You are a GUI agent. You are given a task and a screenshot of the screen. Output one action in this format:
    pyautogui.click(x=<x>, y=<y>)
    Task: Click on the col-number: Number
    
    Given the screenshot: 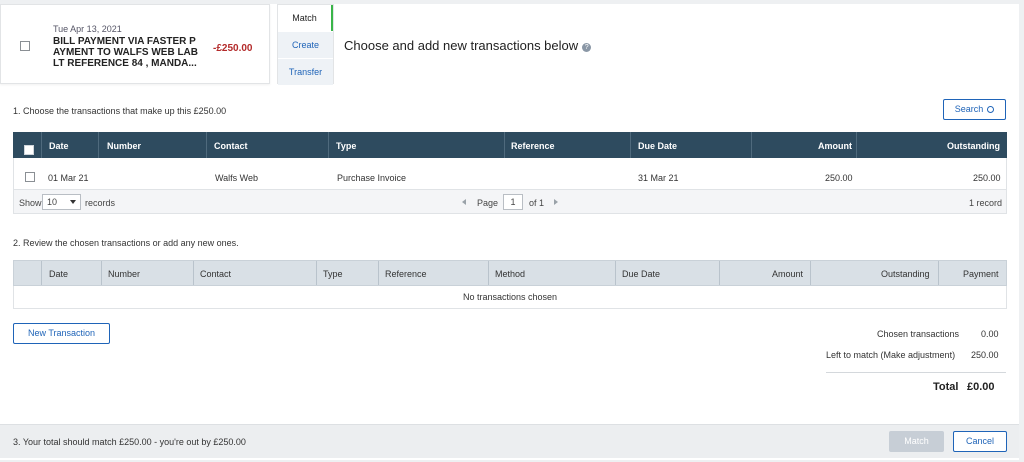 What is the action you would take?
    pyautogui.click(x=124, y=146)
    